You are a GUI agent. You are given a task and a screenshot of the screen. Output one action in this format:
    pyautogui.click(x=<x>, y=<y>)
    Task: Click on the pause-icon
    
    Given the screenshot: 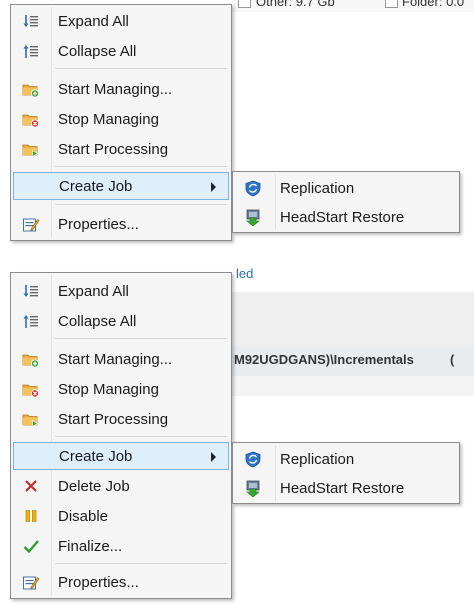 What is the action you would take?
    pyautogui.click(x=31, y=516)
    